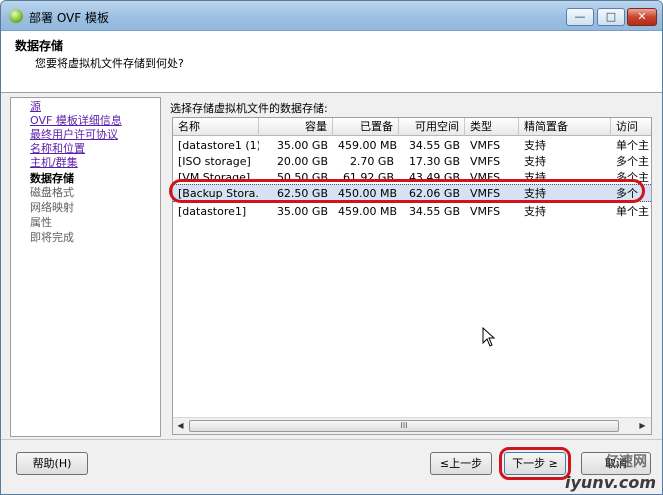  I want to click on table-header: 名称 容量 已置备 可用空间 类型 精简置备 访问, so click(412, 127).